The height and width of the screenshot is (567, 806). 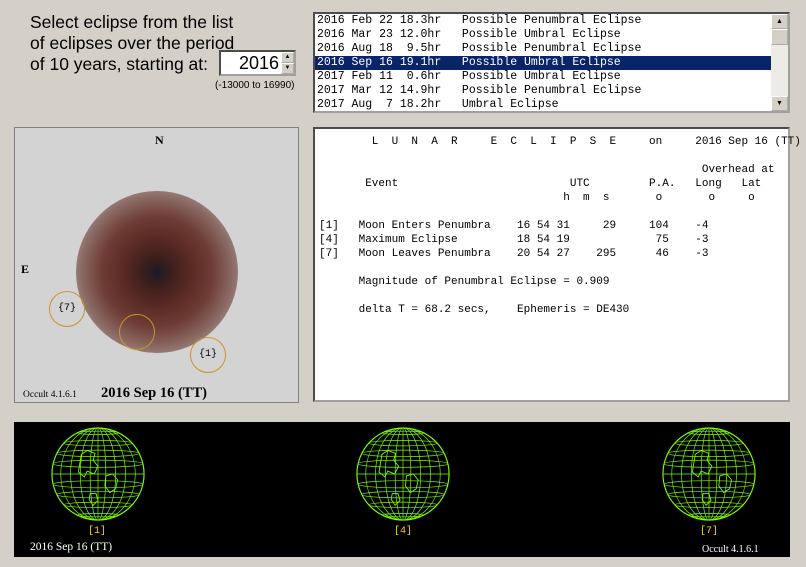 What do you see at coordinates (402, 531) in the screenshot?
I see `globe-label-4: [4]` at bounding box center [402, 531].